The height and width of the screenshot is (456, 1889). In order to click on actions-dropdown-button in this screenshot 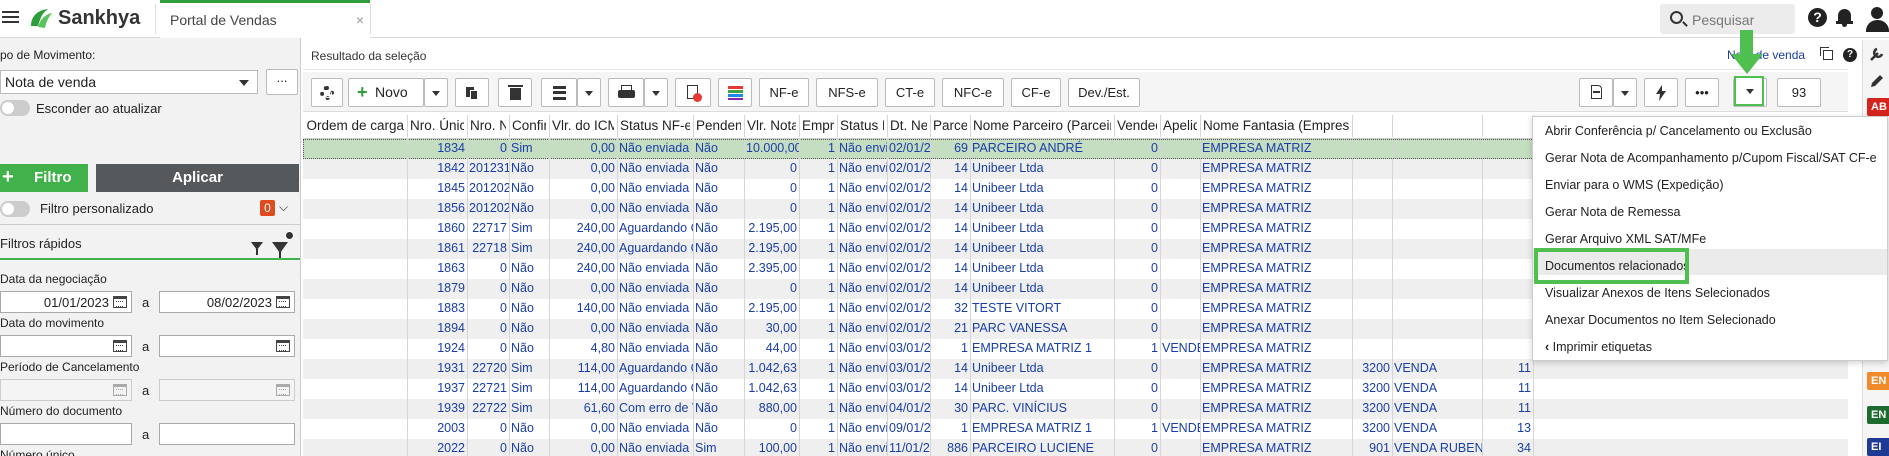, I will do `click(1749, 91)`.